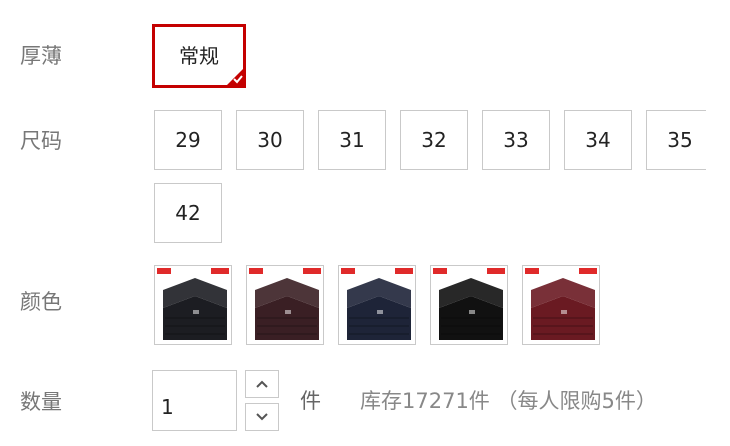 The height and width of the screenshot is (446, 730). Describe the element at coordinates (676, 140) in the screenshot. I see `size-option-35: 35` at that location.